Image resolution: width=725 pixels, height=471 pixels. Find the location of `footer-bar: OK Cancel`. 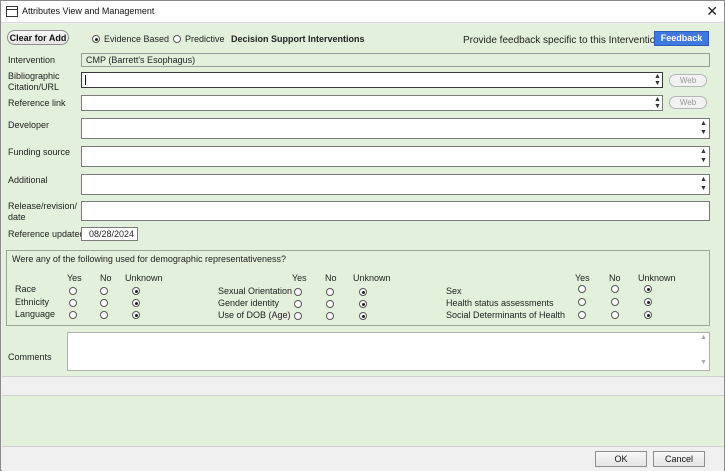

footer-bar: OK Cancel is located at coordinates (363, 458).